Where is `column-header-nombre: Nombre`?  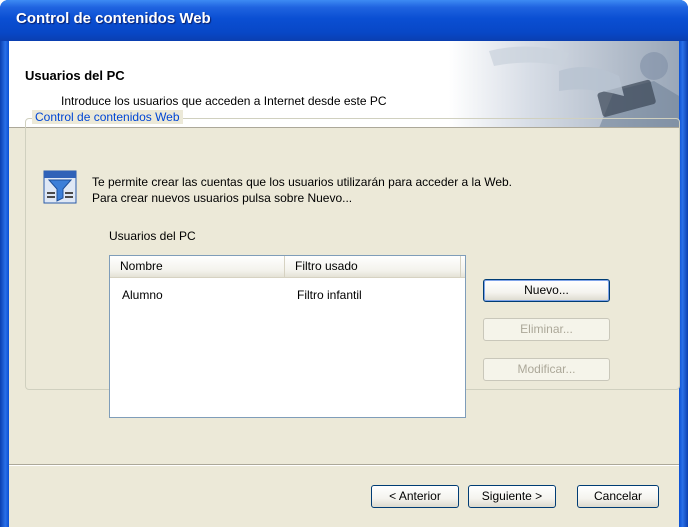 column-header-nombre: Nombre is located at coordinates (197, 266).